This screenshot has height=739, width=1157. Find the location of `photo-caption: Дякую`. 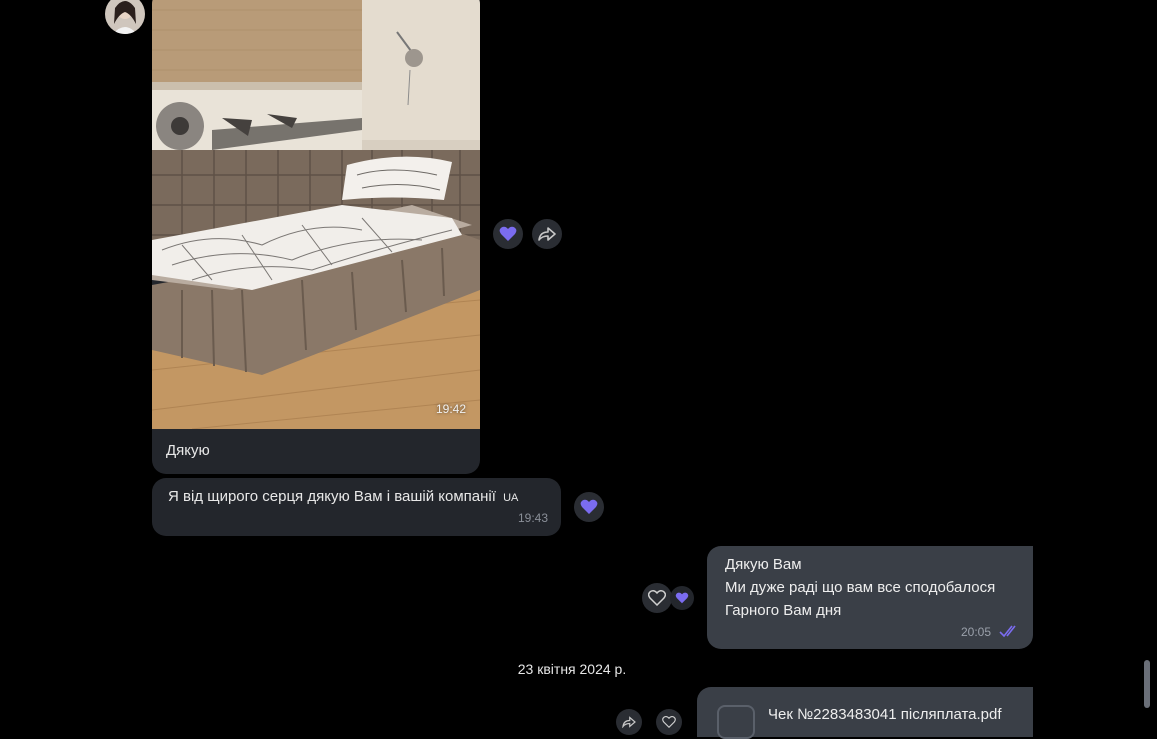

photo-caption: Дякую is located at coordinates (188, 450).